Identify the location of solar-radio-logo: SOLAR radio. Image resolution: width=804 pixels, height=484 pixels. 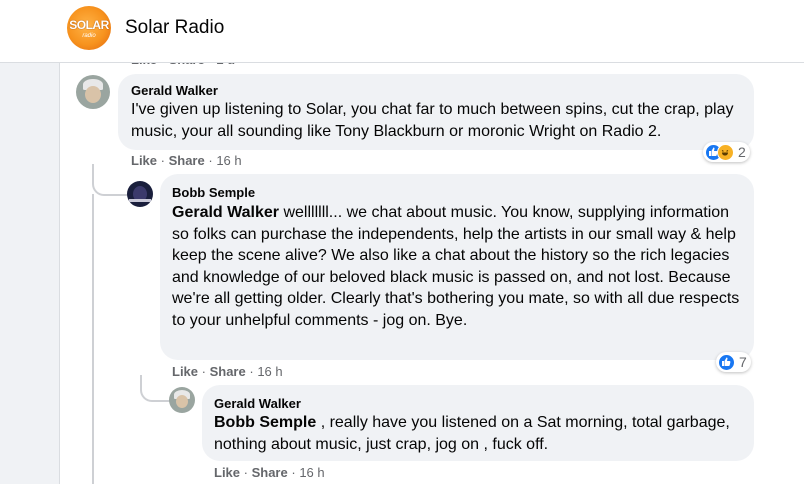
(89, 28).